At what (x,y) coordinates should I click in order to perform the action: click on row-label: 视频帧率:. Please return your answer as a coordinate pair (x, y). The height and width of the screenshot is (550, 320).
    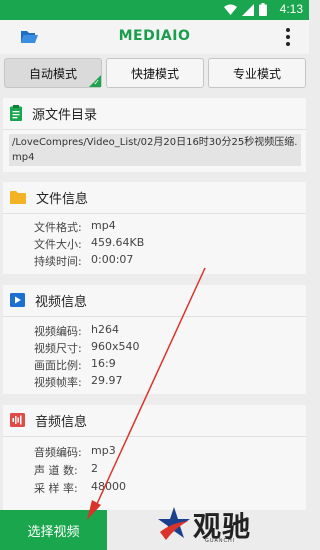
    Looking at the image, I should click on (58, 382).